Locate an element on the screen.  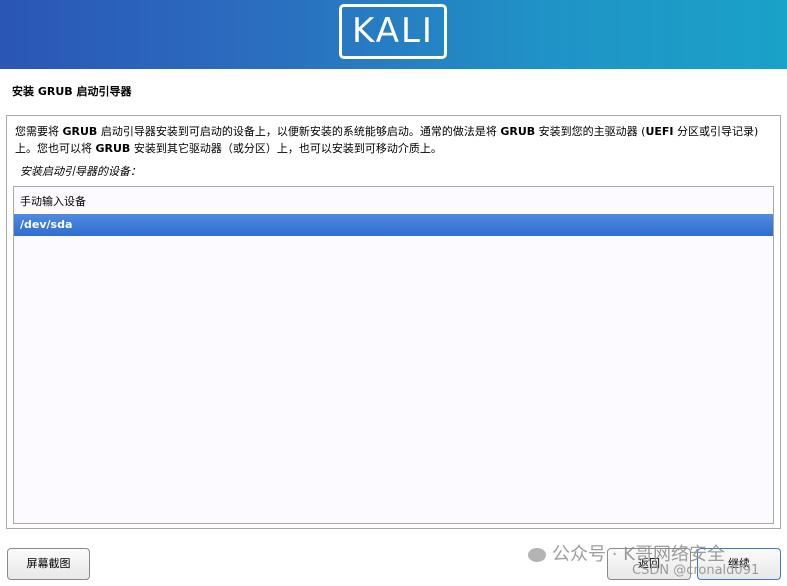
device-prompt: 安装启动引导器的设备： is located at coordinates (80, 171).